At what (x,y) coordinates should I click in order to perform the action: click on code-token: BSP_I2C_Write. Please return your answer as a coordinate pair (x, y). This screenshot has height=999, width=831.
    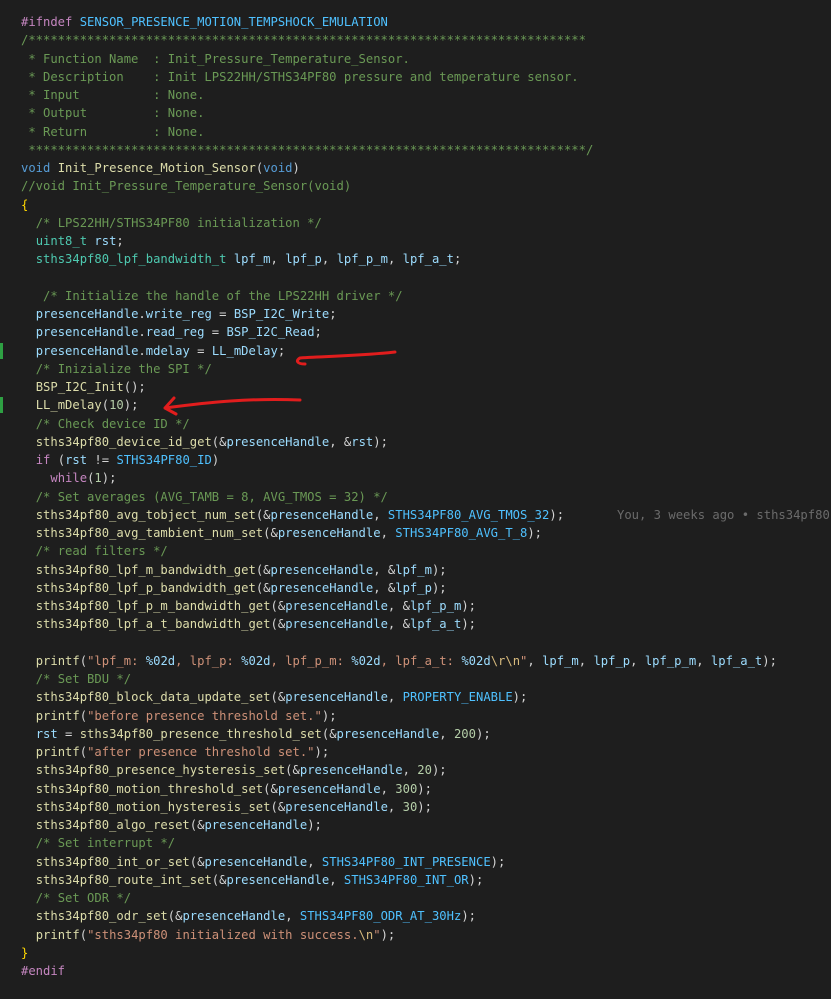
    Looking at the image, I should click on (281, 314).